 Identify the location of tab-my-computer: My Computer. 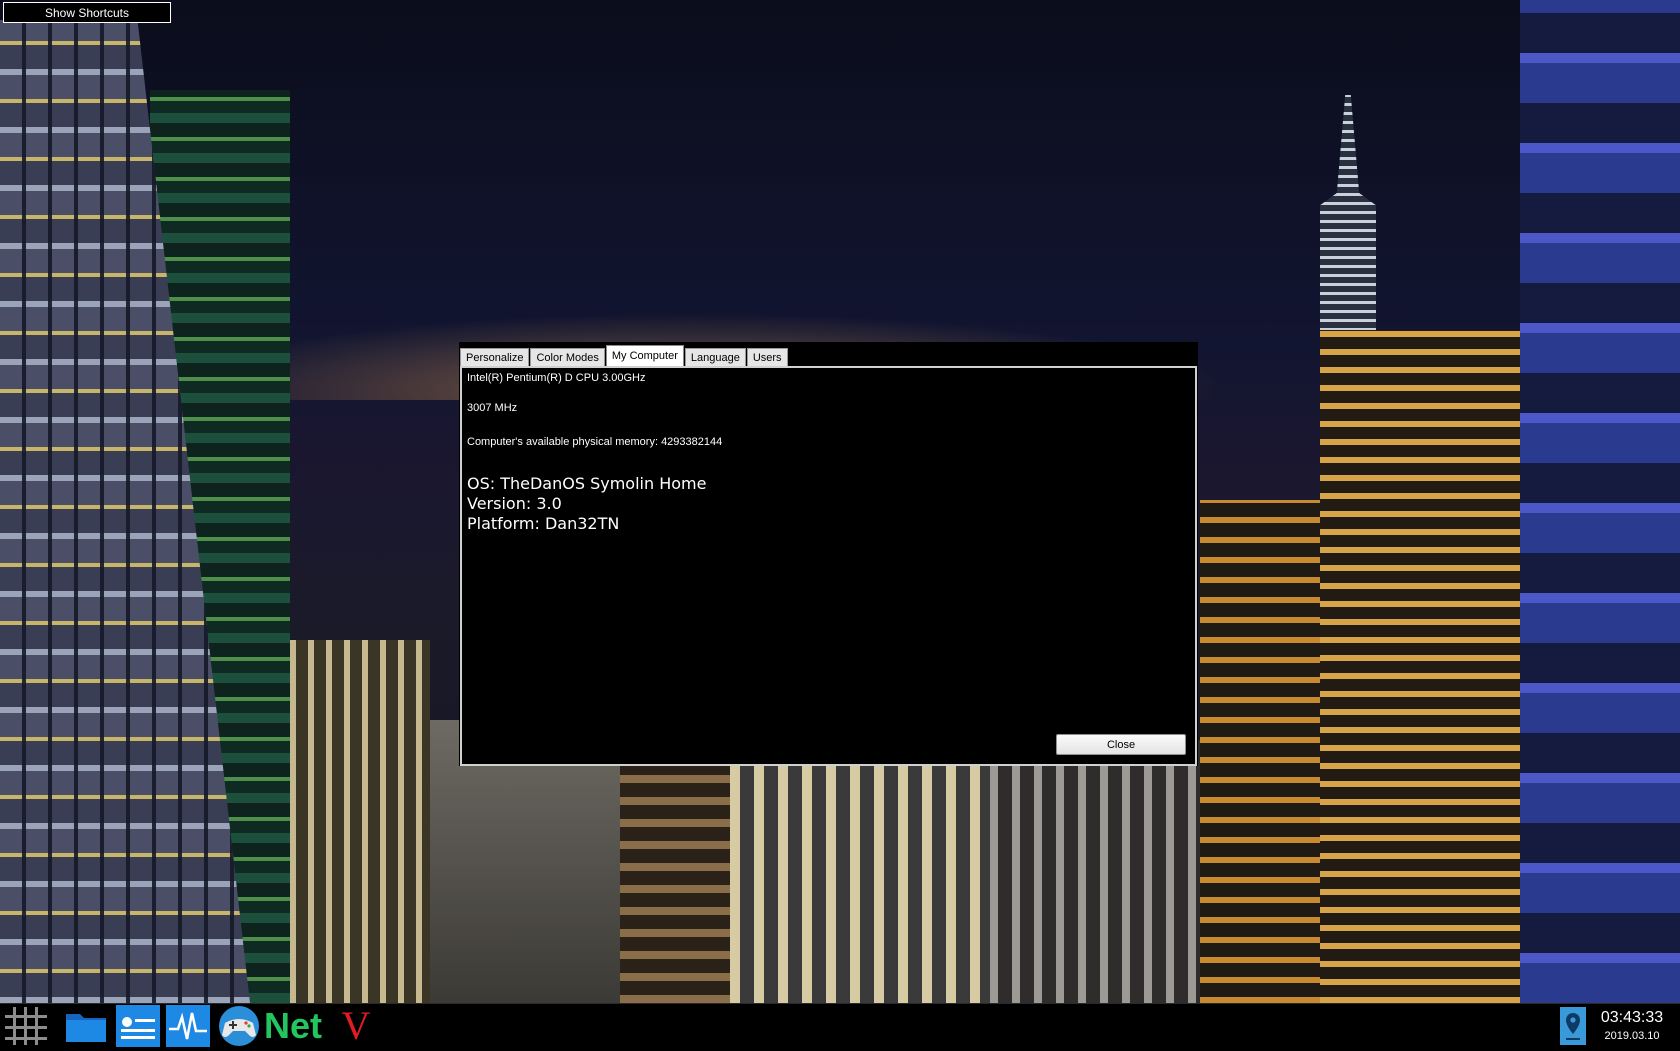
(644, 355).